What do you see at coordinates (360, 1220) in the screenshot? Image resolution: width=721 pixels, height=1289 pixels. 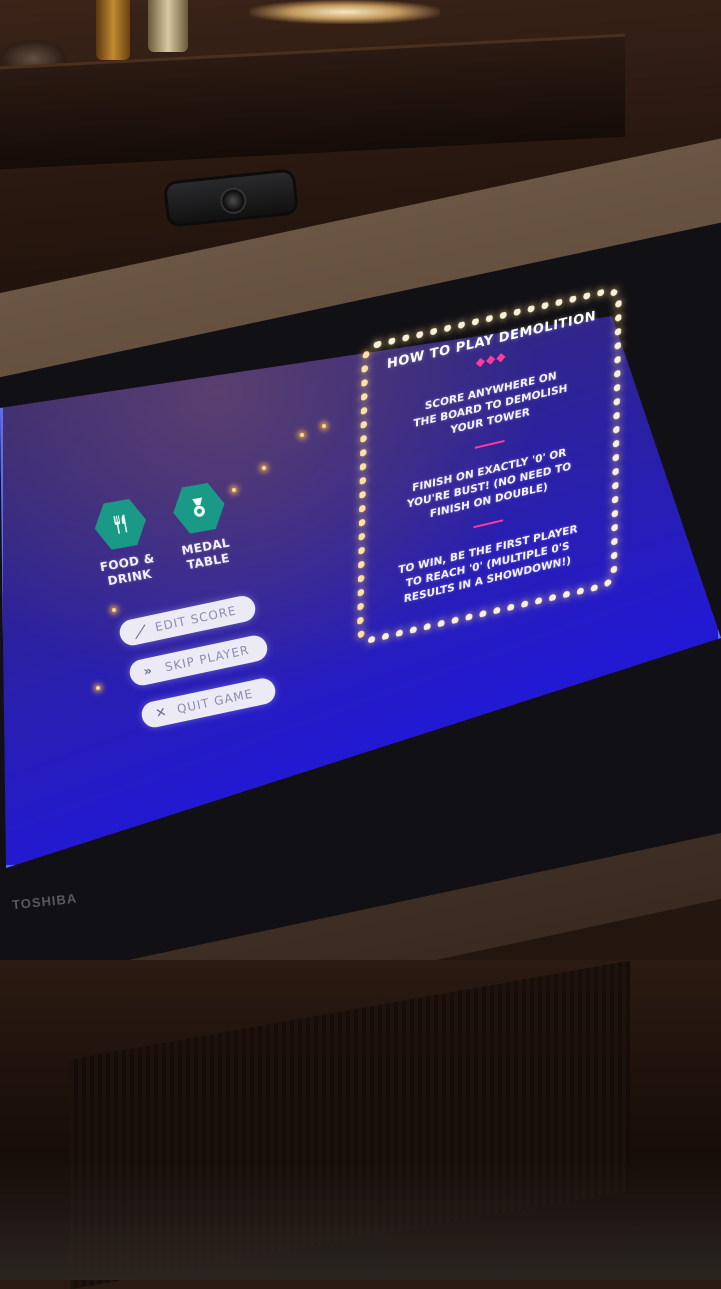 I see `floor` at bounding box center [360, 1220].